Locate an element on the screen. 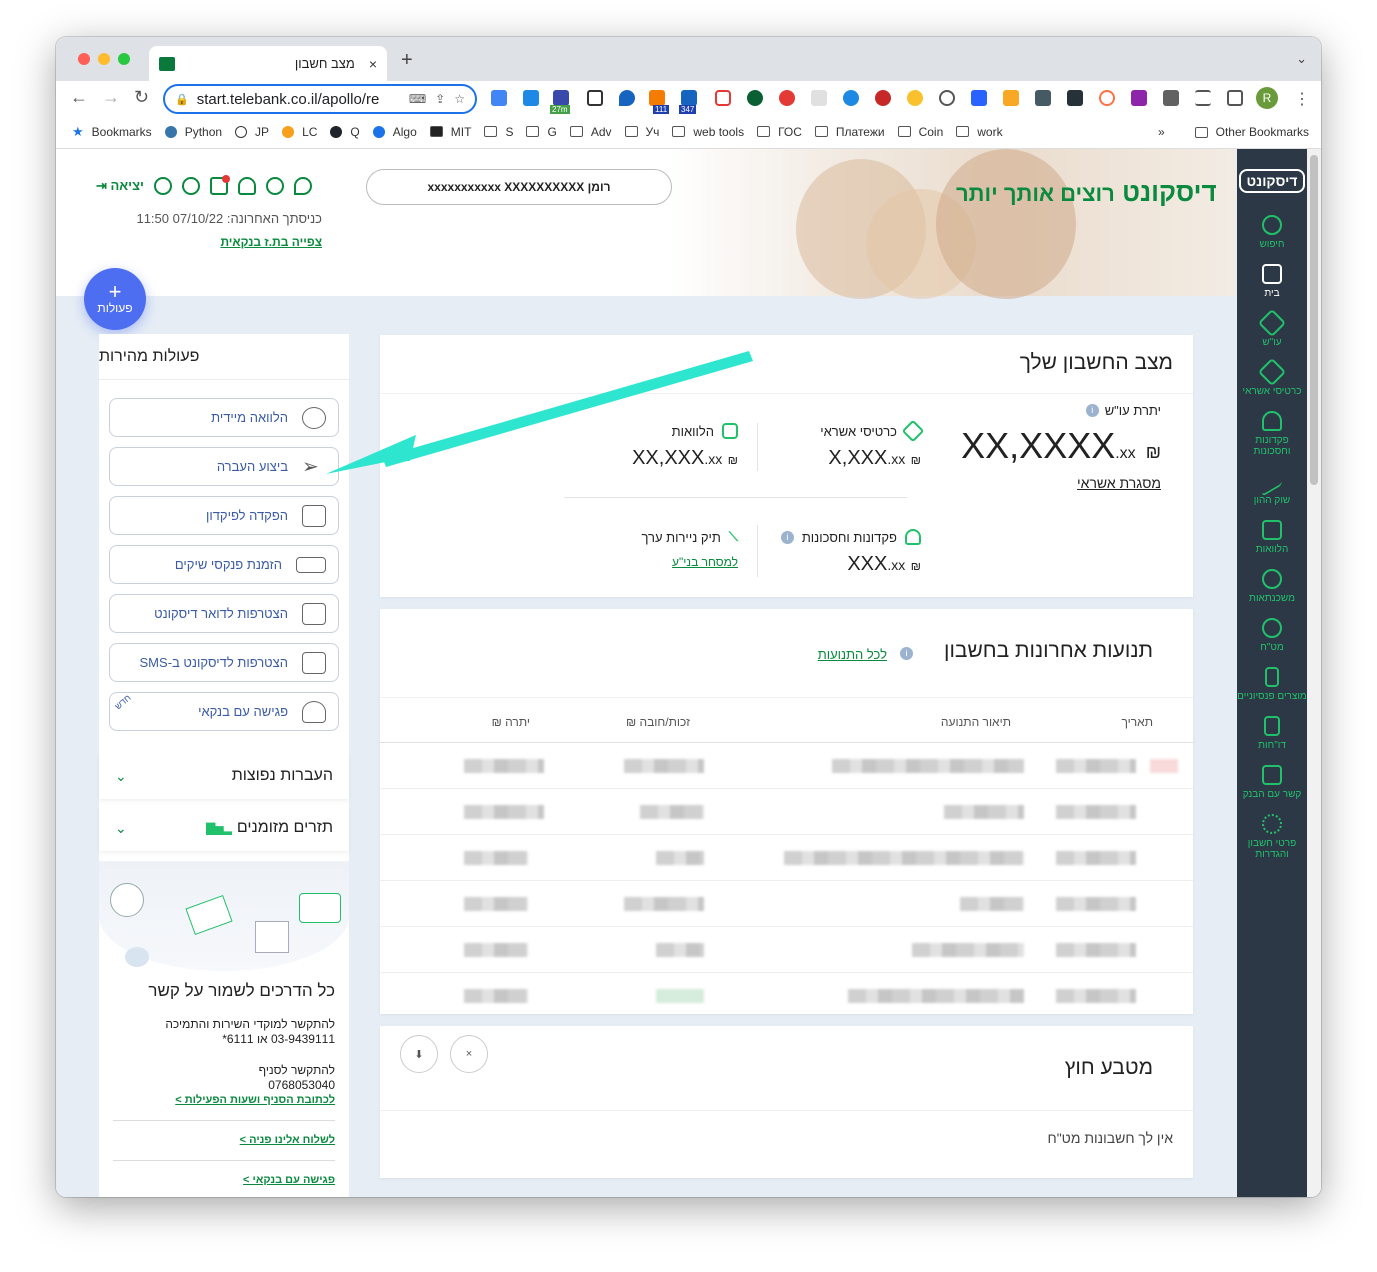 The width and height of the screenshot is (1377, 1272). download-icon: ⬇ is located at coordinates (419, 1054).